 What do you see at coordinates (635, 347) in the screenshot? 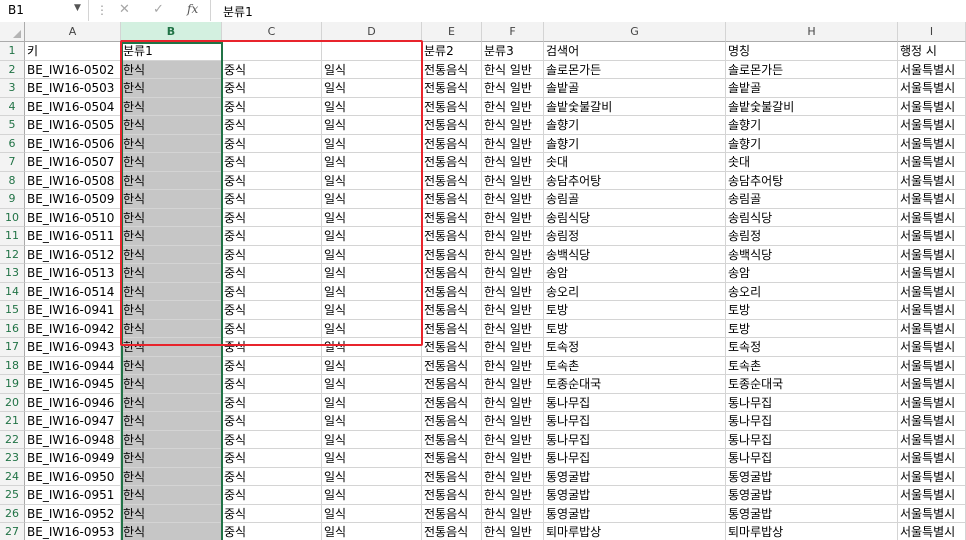
I see `cell-g: 토속정` at bounding box center [635, 347].